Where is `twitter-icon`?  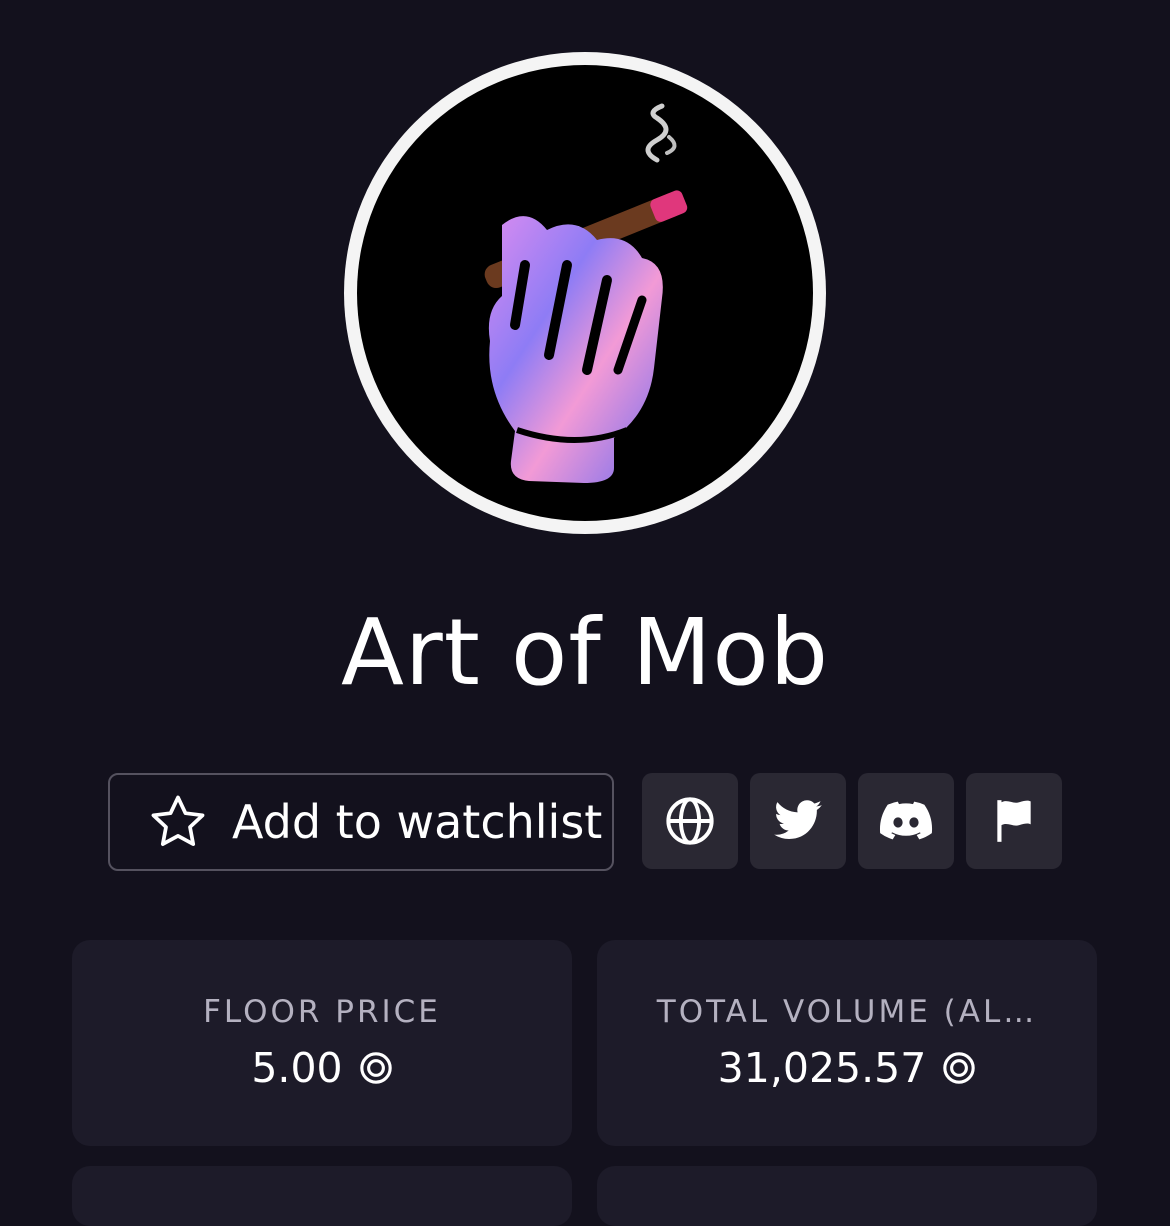
twitter-icon is located at coordinates (798, 821).